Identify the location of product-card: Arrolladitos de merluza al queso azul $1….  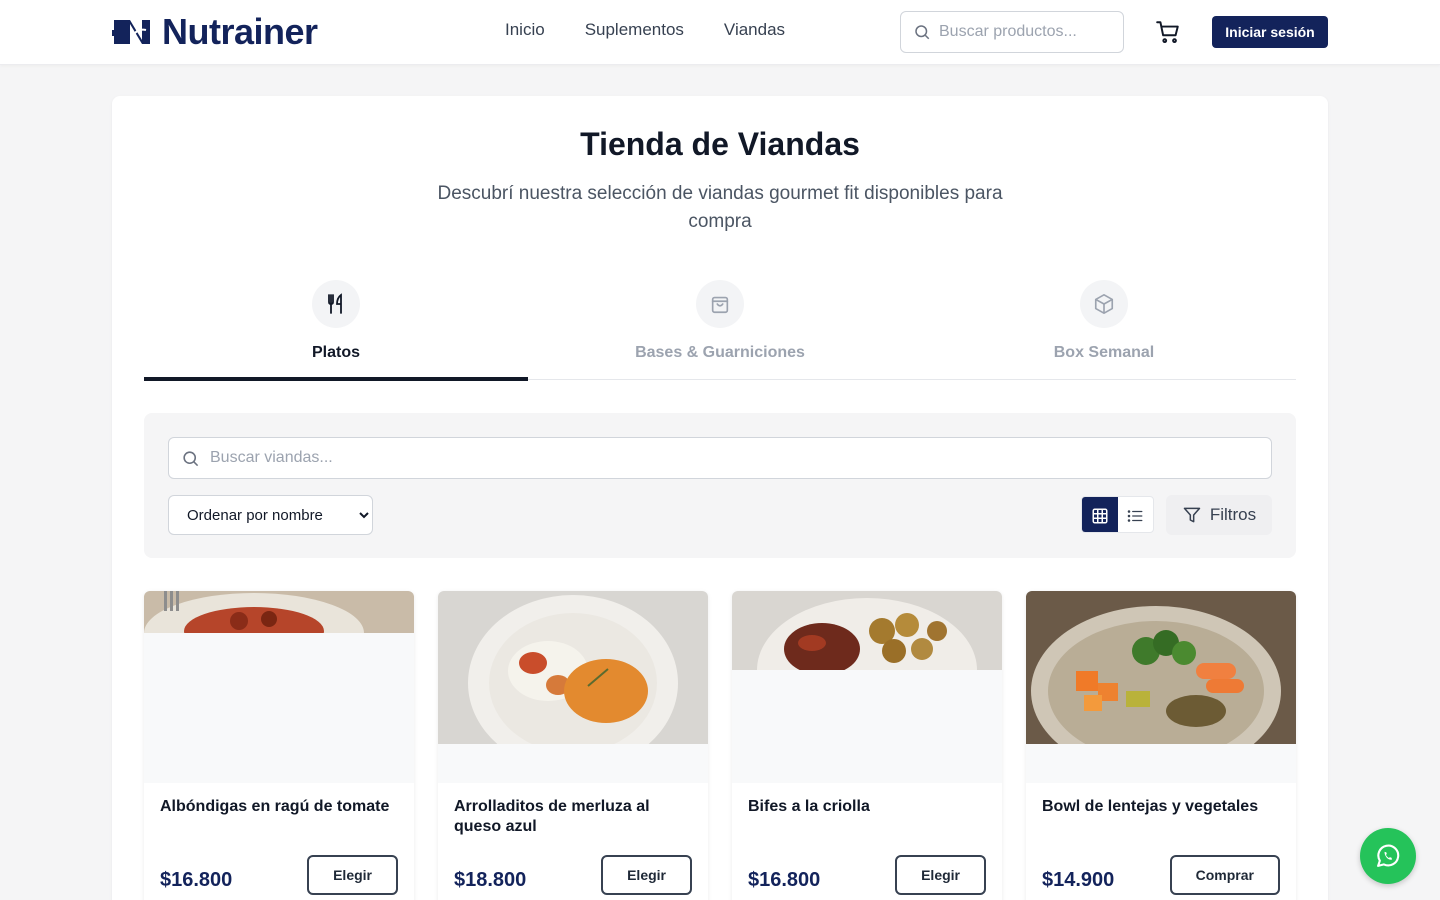
(573, 745).